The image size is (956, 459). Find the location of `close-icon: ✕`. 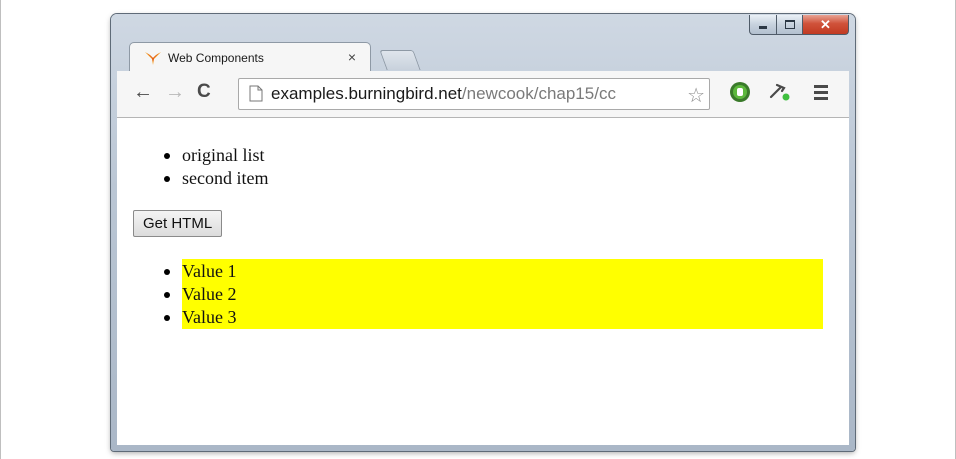

close-icon: ✕ is located at coordinates (825, 24).